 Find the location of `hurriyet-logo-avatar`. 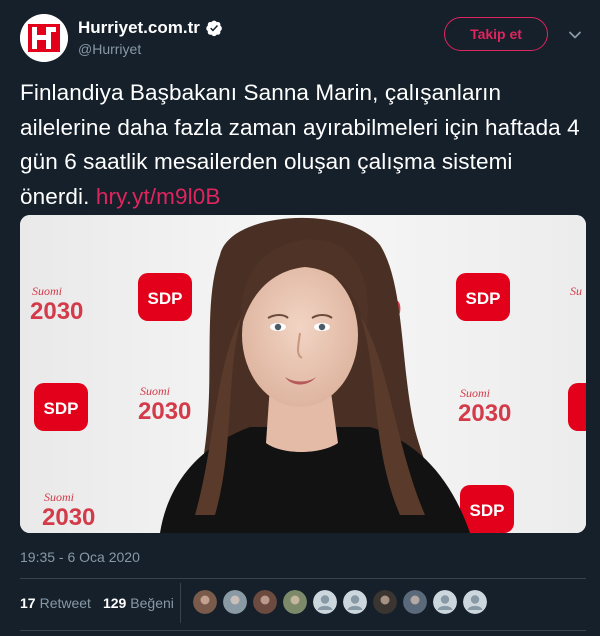

hurriyet-logo-avatar is located at coordinates (44, 38).